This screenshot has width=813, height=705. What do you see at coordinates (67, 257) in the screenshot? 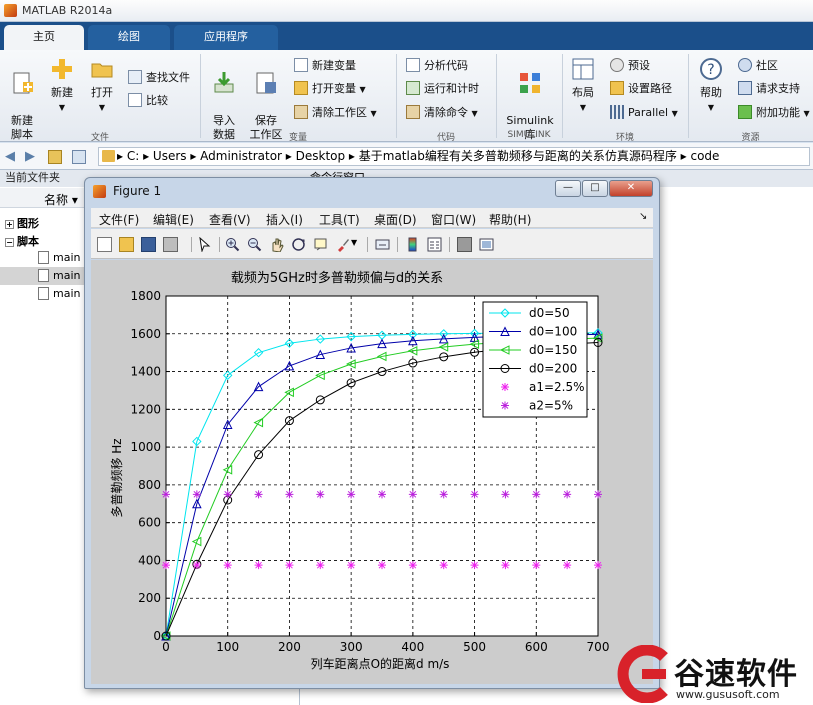
I see `file-name: main` at bounding box center [67, 257].